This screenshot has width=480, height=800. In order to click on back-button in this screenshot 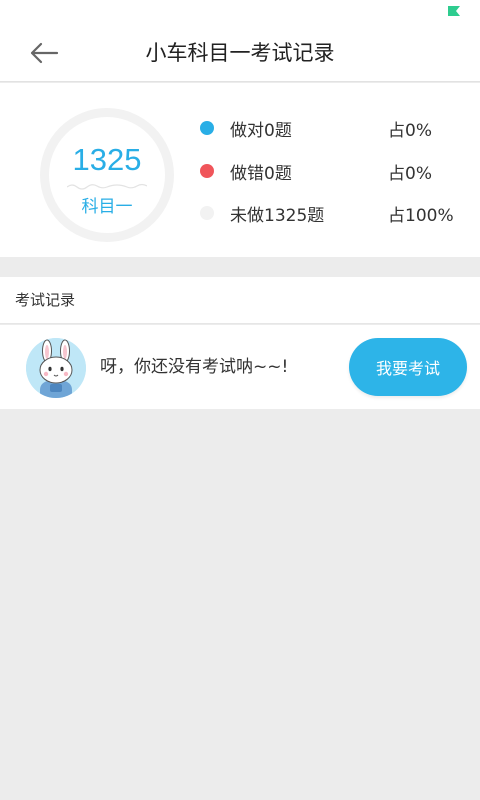, I will do `click(44, 53)`.